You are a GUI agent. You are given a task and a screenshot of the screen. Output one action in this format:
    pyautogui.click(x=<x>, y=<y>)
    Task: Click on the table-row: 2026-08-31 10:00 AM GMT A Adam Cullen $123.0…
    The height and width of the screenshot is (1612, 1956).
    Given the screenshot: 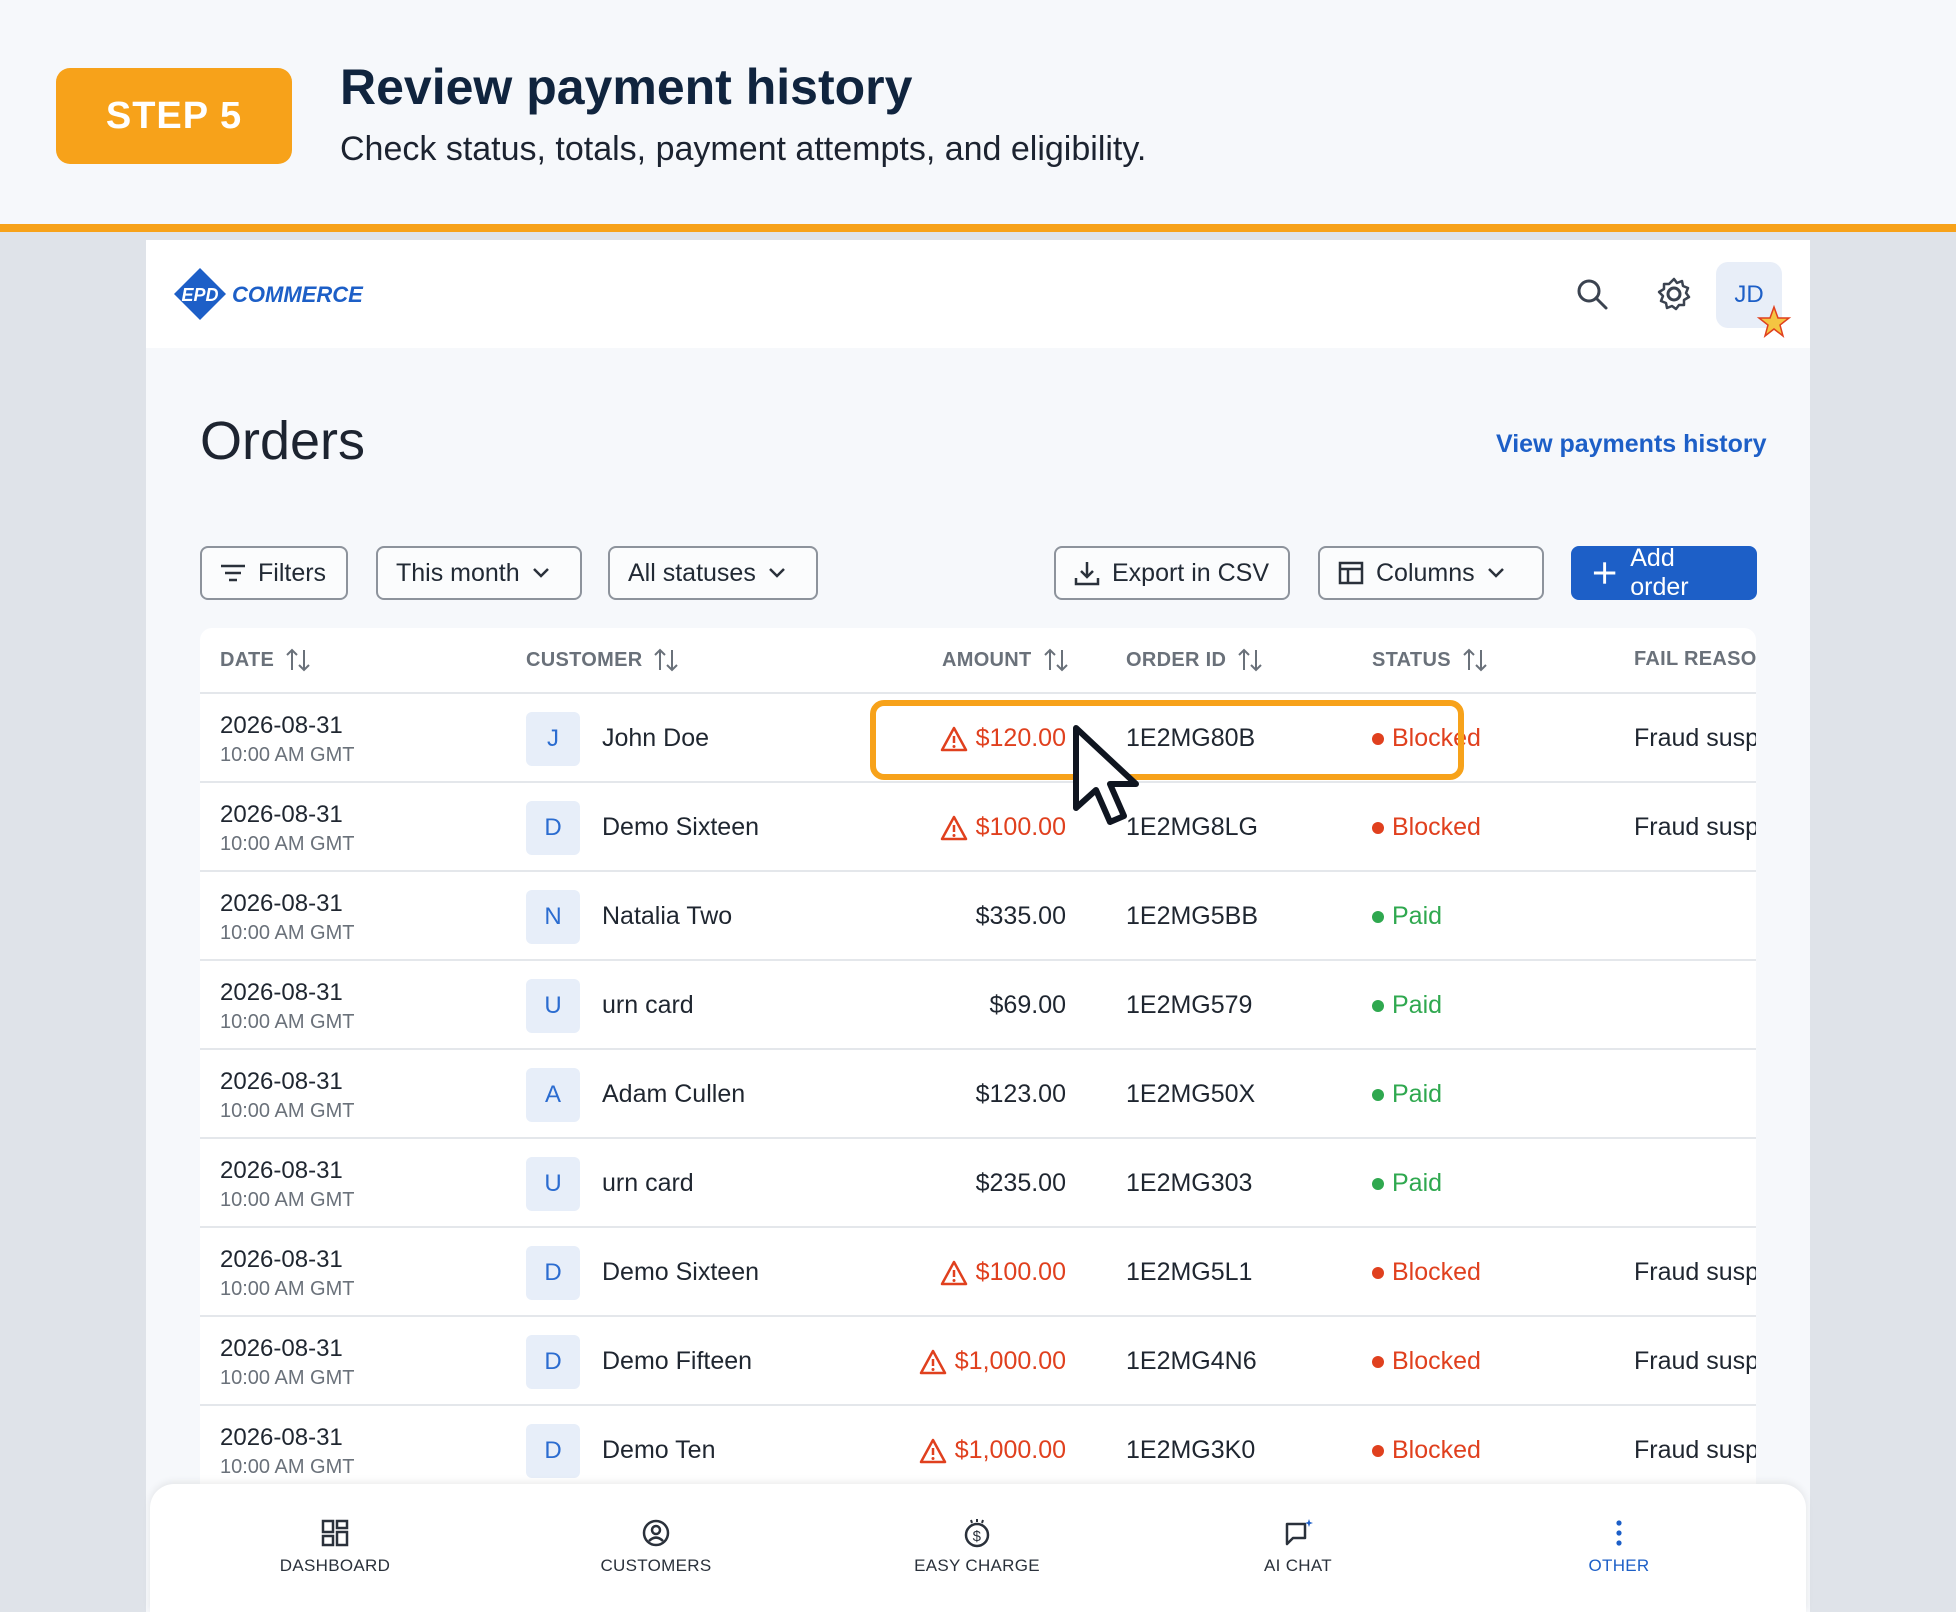 What is the action you would take?
    pyautogui.click(x=978, y=1094)
    